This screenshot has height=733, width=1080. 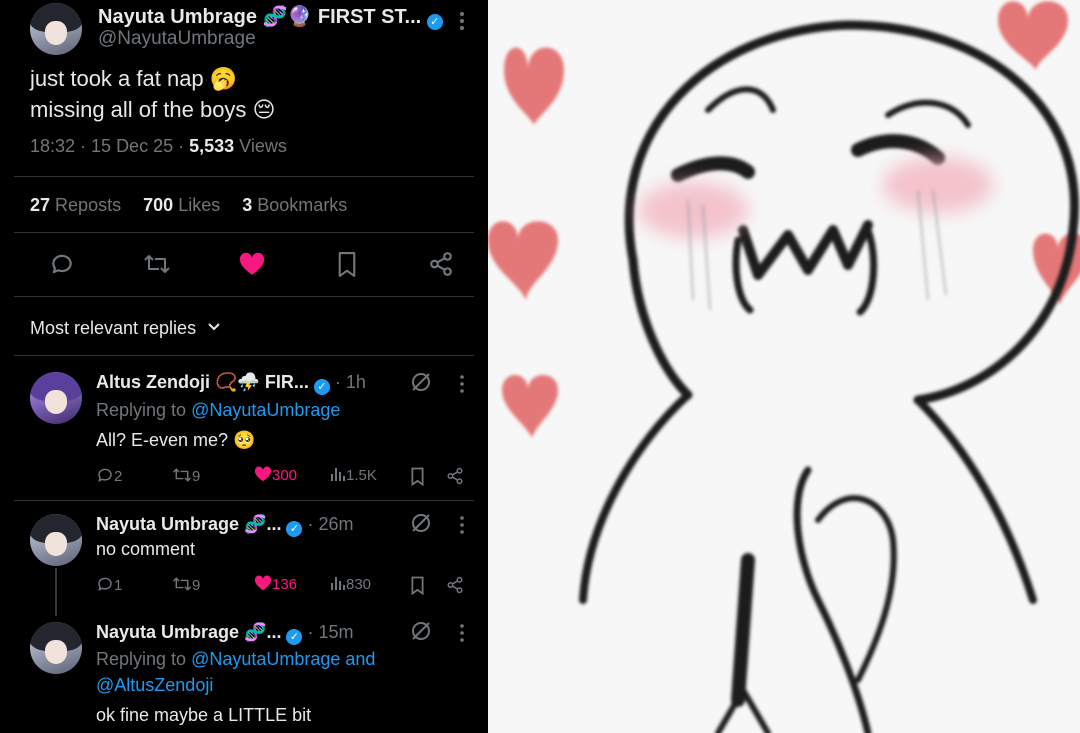 I want to click on reply-actions: 2 9 300 1.5K, so click(x=281, y=477).